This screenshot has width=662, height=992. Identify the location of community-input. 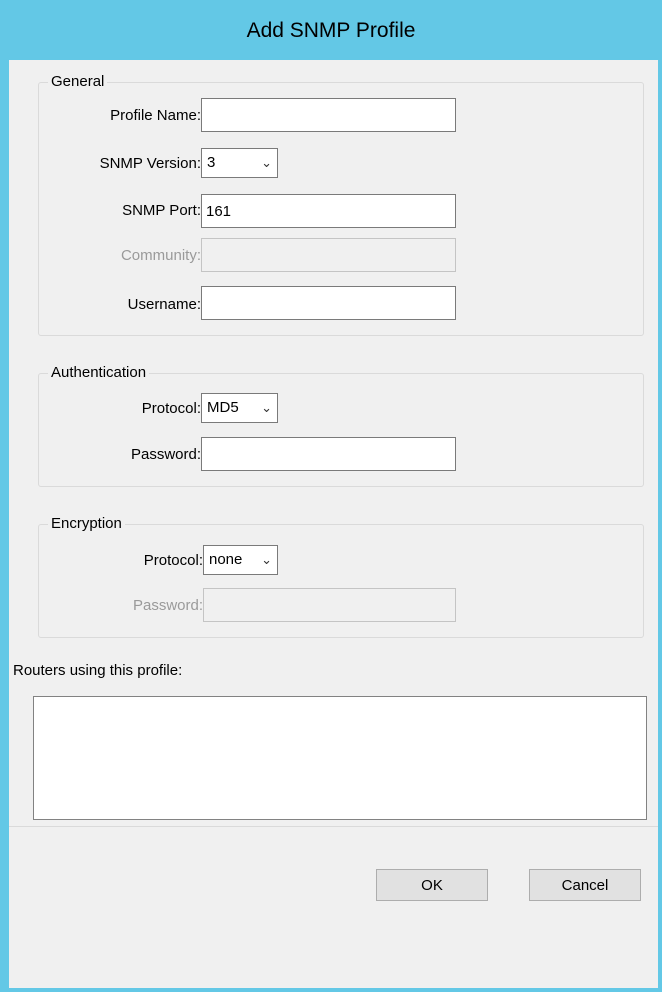
(328, 255).